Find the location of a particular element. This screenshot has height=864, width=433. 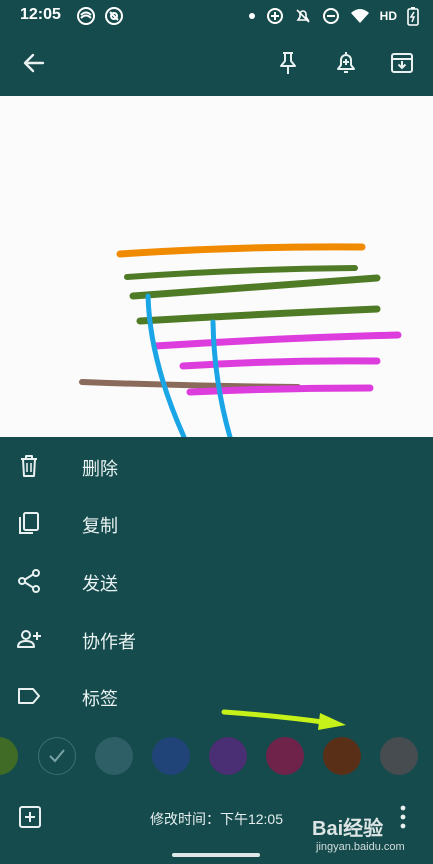

color-swatch-default is located at coordinates (57, 756).